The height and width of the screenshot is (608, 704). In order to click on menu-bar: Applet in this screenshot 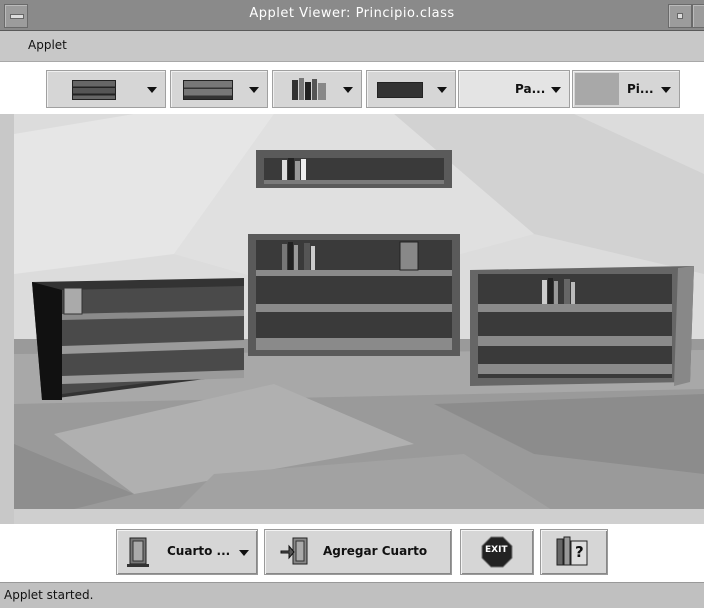, I will do `click(352, 46)`.